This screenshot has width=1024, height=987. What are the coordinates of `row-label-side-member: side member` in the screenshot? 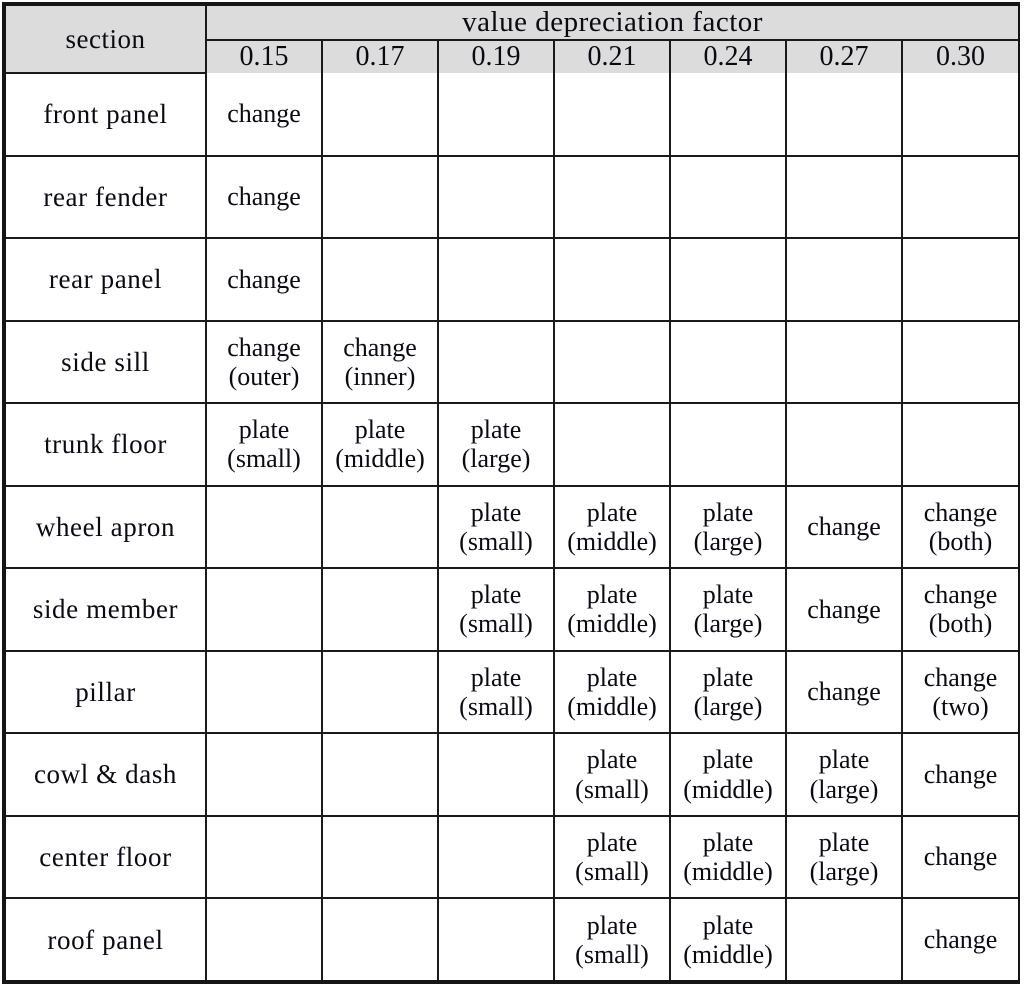 It's located at (106, 609).